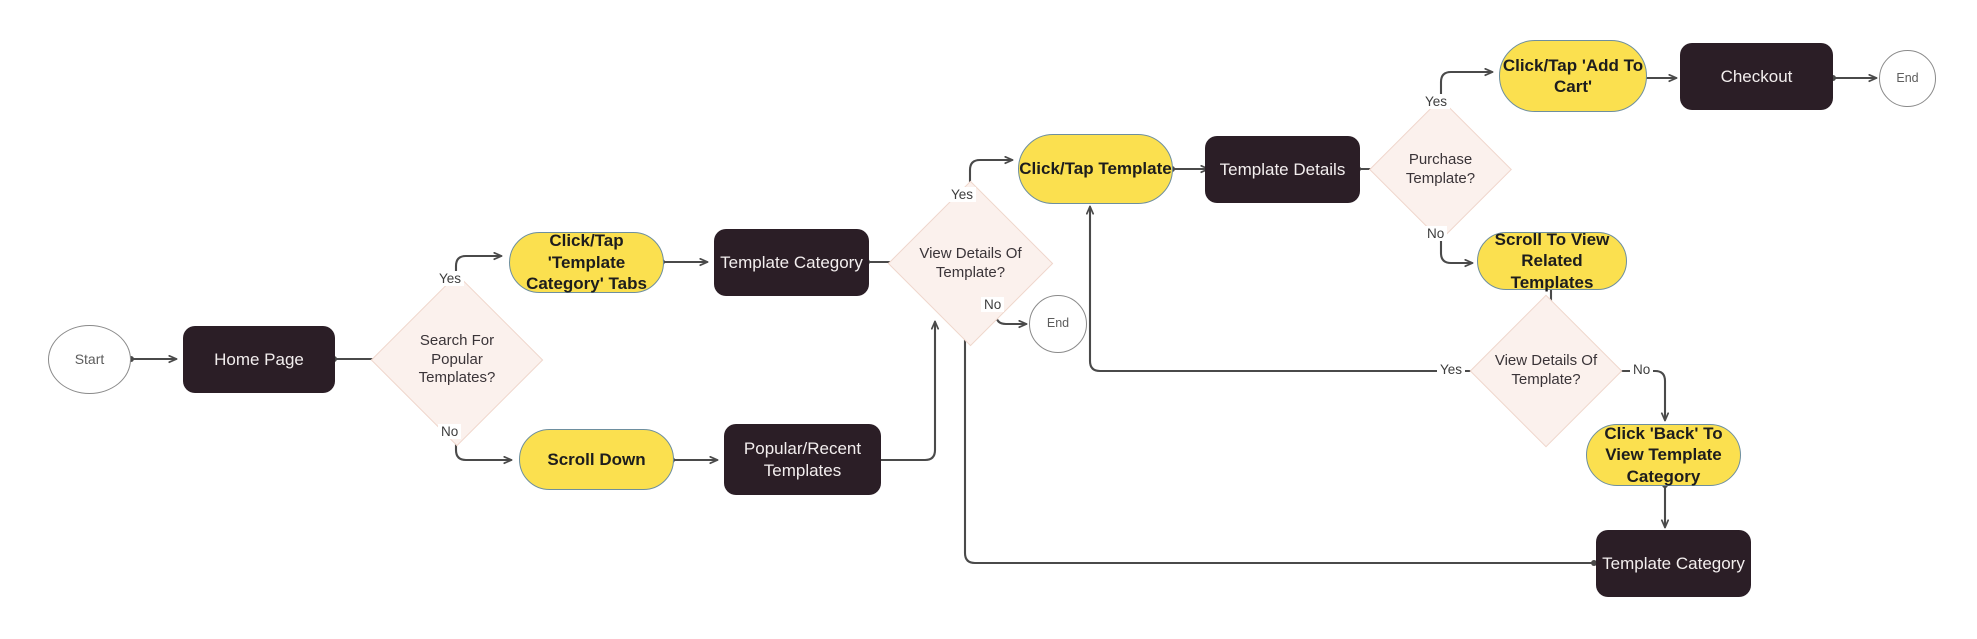 Image resolution: width=1977 pixels, height=639 pixels. I want to click on node-click-tap-template-category-tabs-label: Click/Tap 'Template Category' Tabs, so click(586, 262).